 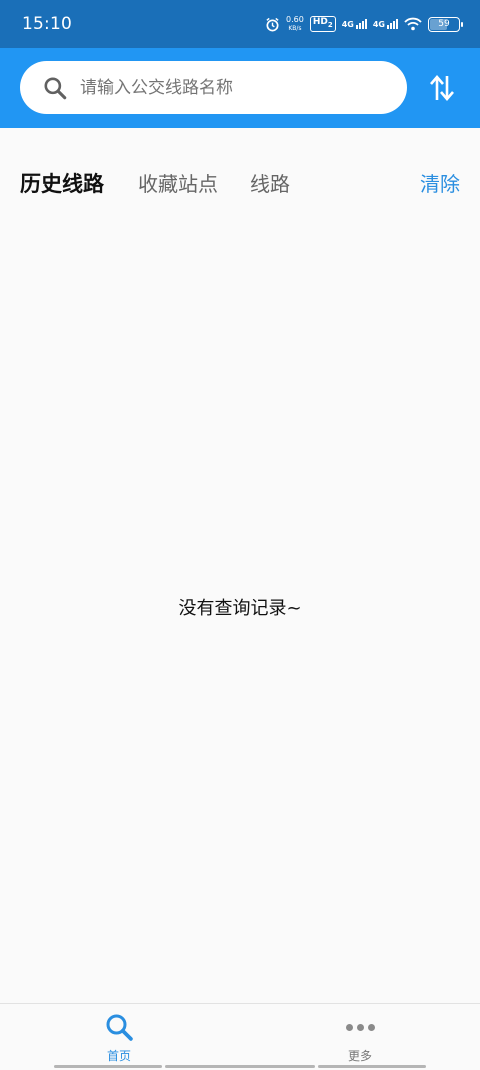 I want to click on hd-icon: HD2, so click(x=322, y=24).